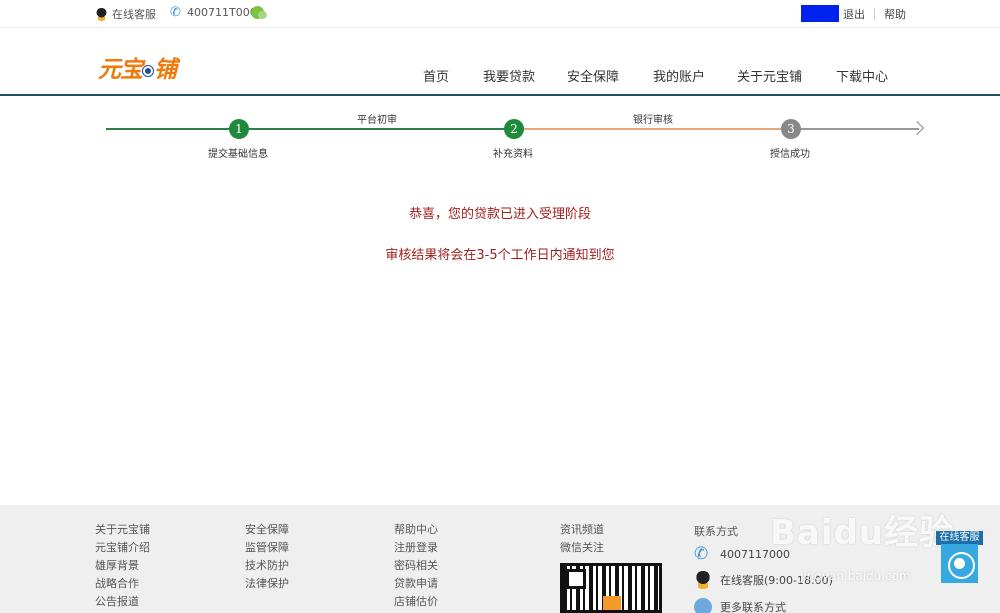  I want to click on nav-security: 安全保障, so click(593, 75).